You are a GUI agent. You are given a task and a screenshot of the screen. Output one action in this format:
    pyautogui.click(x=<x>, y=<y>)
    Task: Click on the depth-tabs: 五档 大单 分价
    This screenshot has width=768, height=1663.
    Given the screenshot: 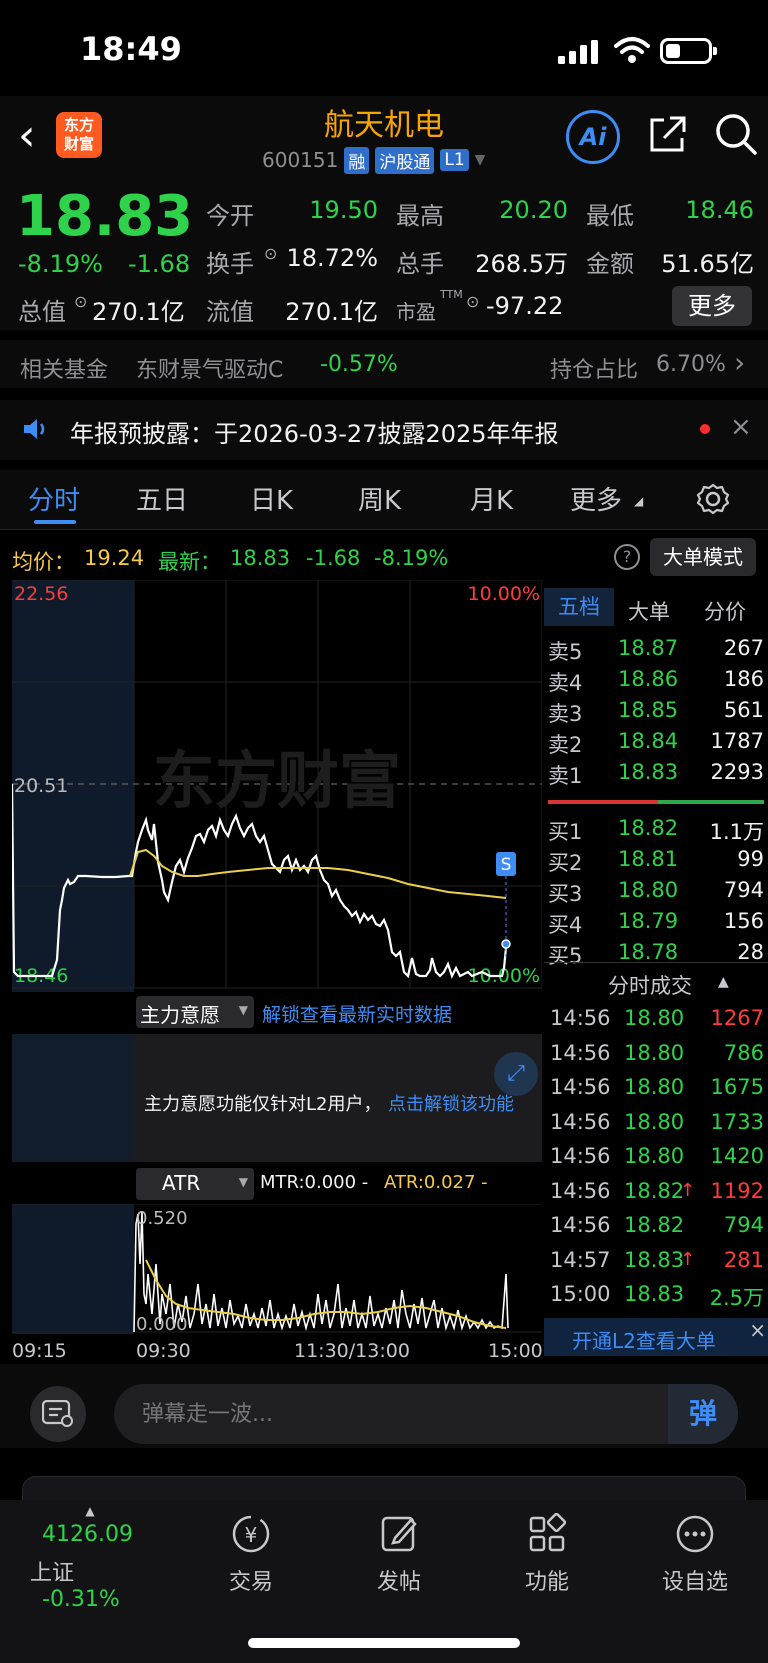 What is the action you would take?
    pyautogui.click(x=656, y=607)
    